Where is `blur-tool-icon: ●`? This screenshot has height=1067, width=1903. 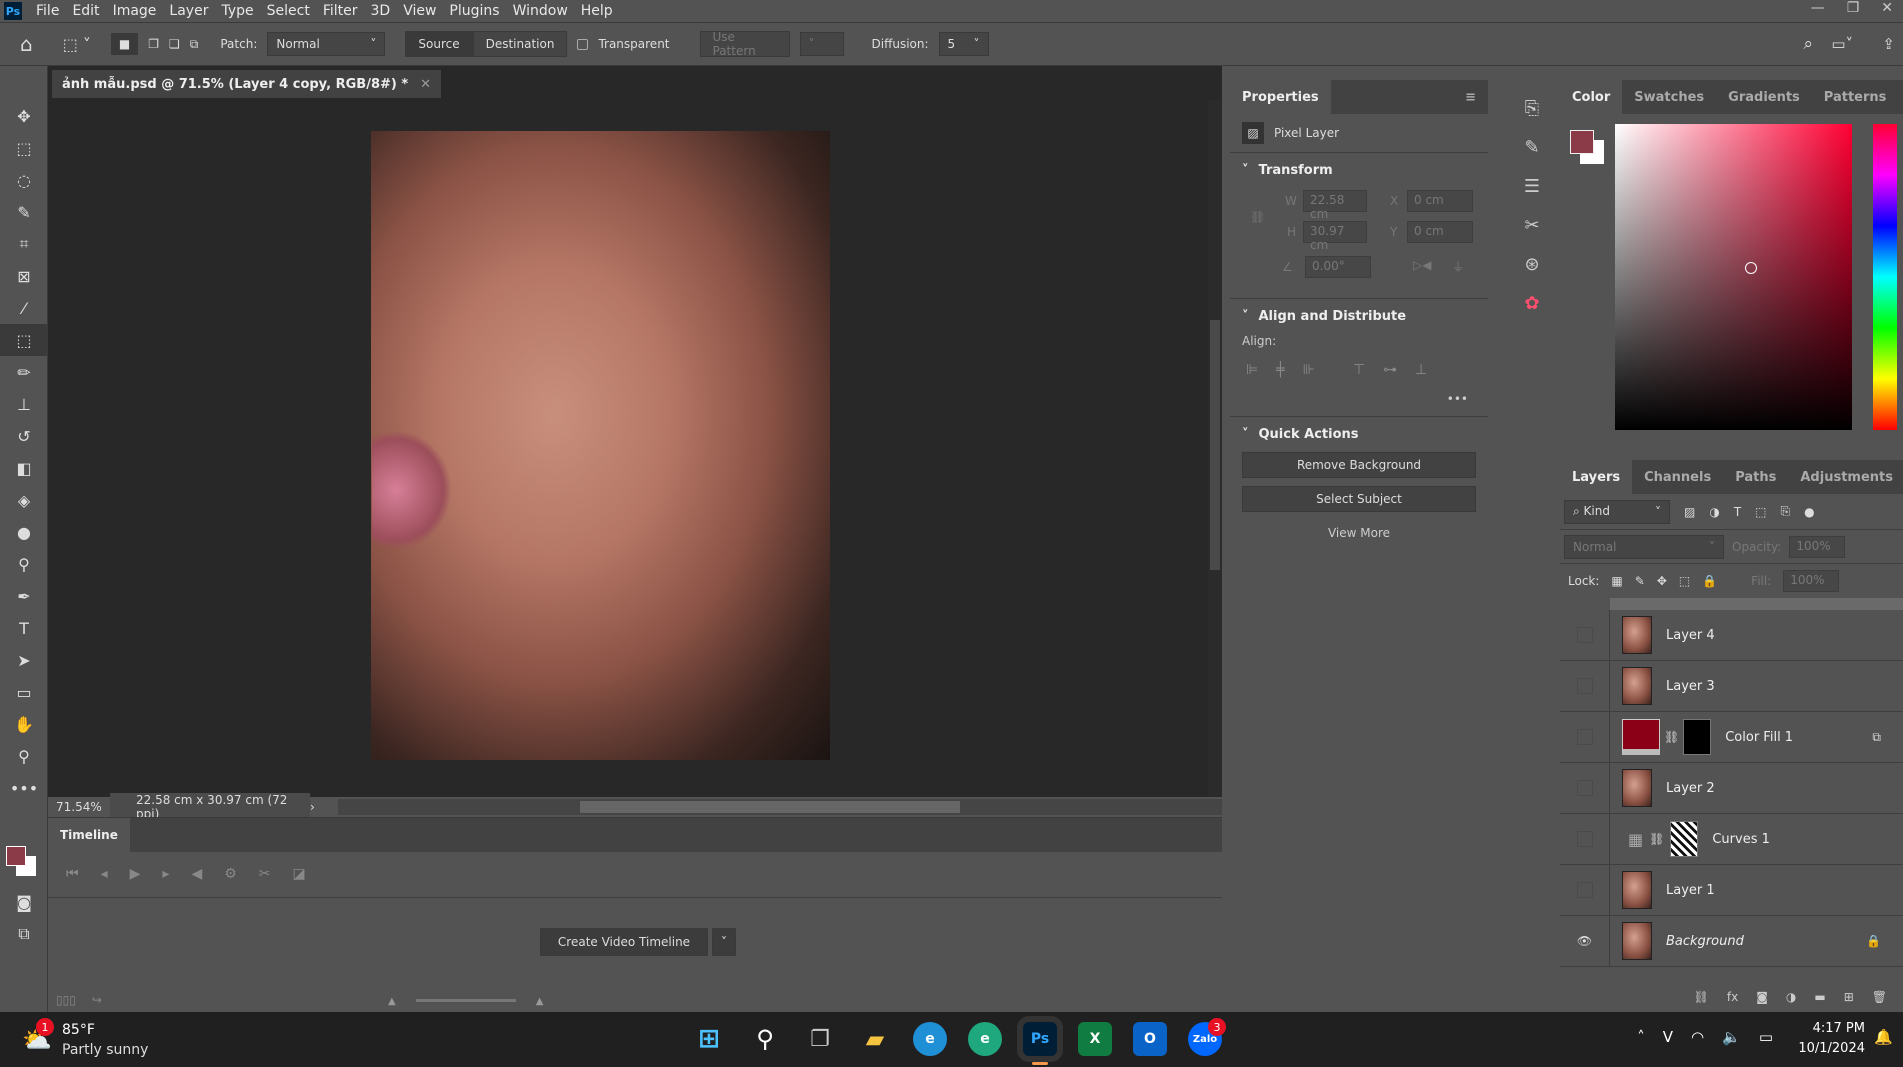
blur-tool-icon: ● is located at coordinates (24, 532).